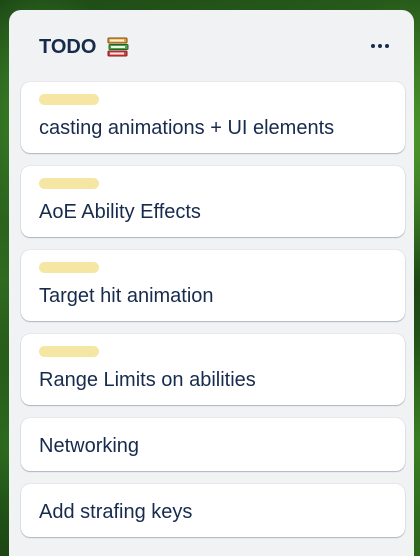 Image resolution: width=420 pixels, height=556 pixels. Describe the element at coordinates (213, 201) in the screenshot. I see `card-aoe-ability-effects: AoE Ability Effects` at that location.